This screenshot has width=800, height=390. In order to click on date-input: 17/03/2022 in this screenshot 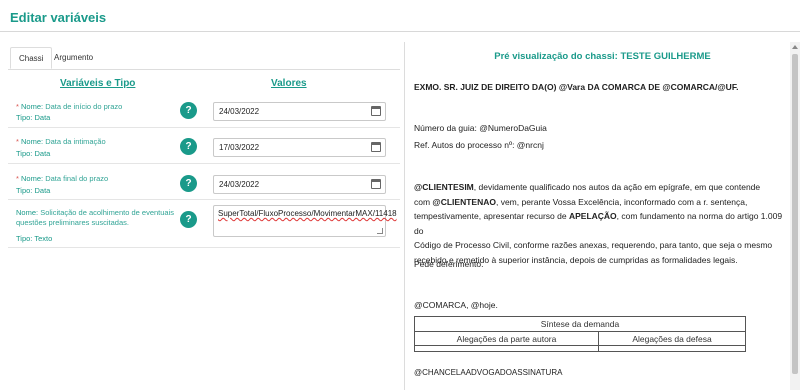, I will do `click(299, 147)`.